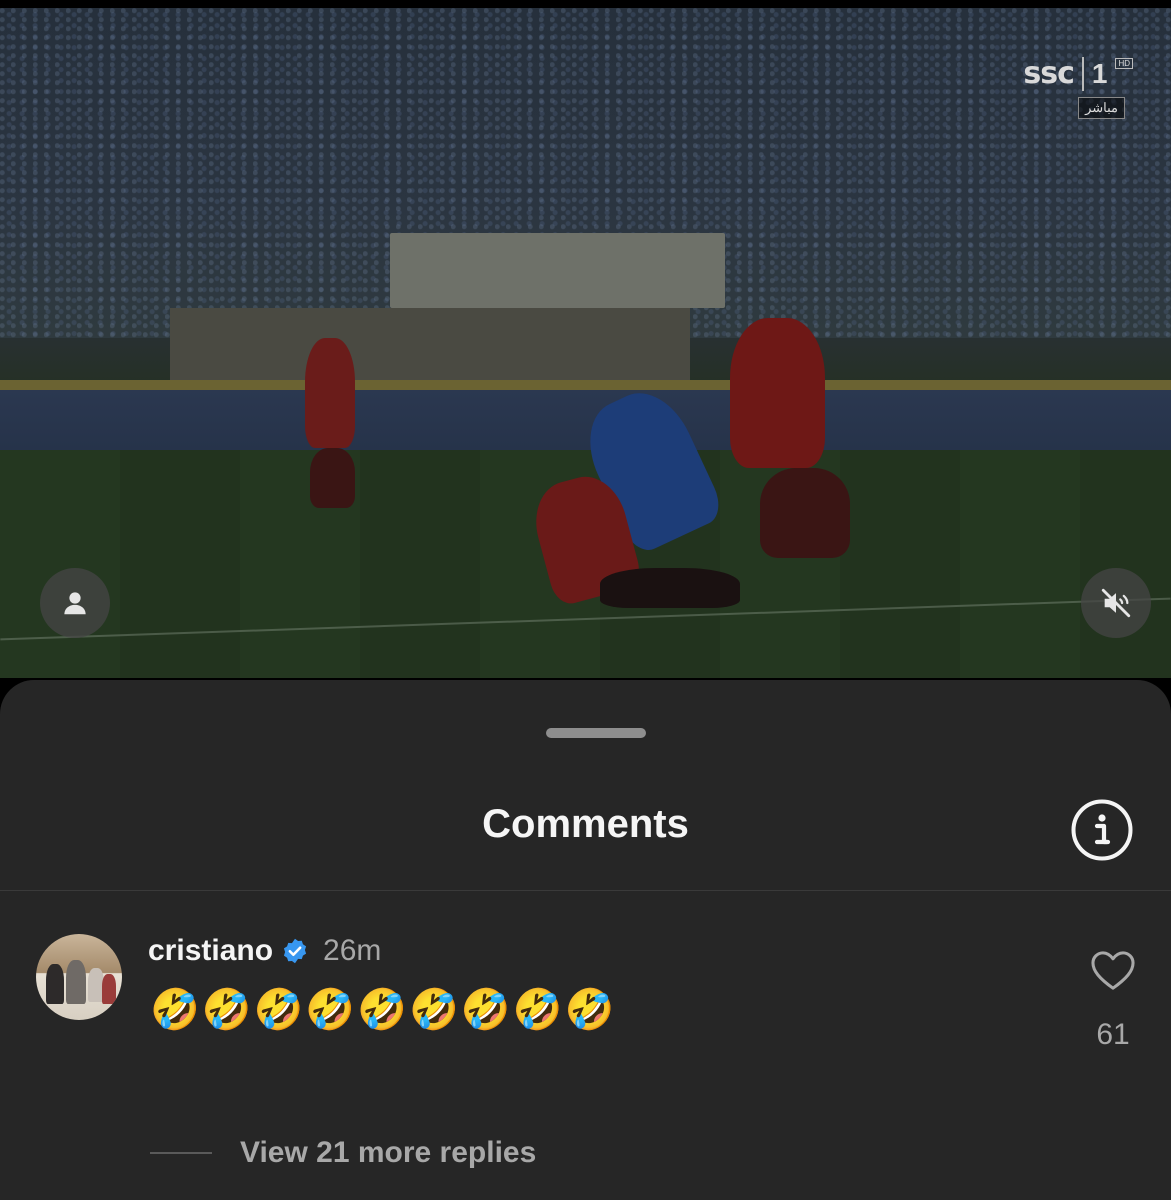  I want to click on speaker-muted-icon, so click(1116, 603).